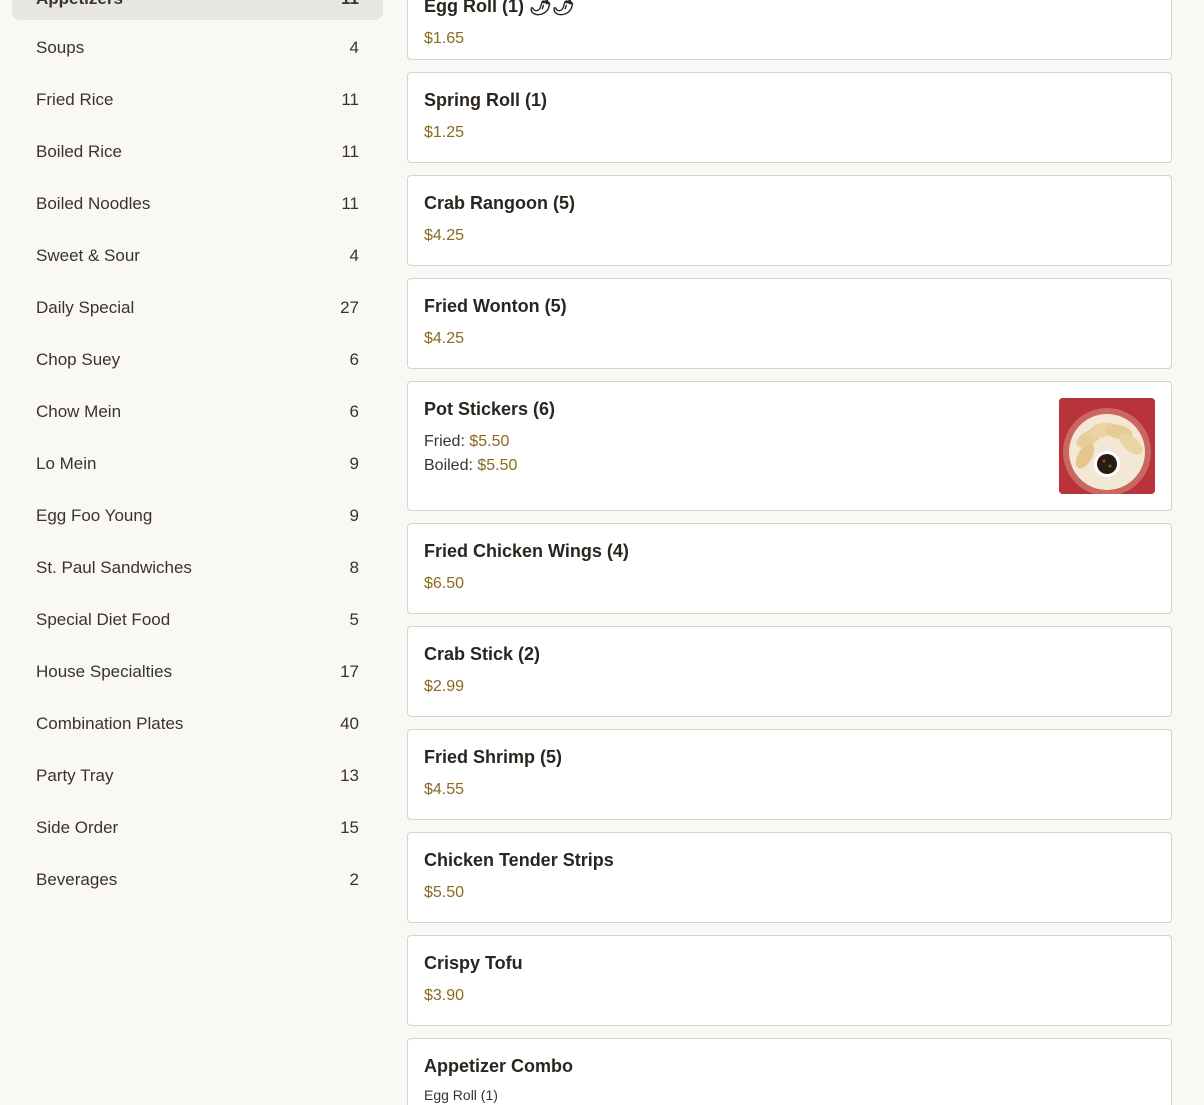 The width and height of the screenshot is (1204, 1105). Describe the element at coordinates (444, 583) in the screenshot. I see `menu-item-price: $6.50` at that location.